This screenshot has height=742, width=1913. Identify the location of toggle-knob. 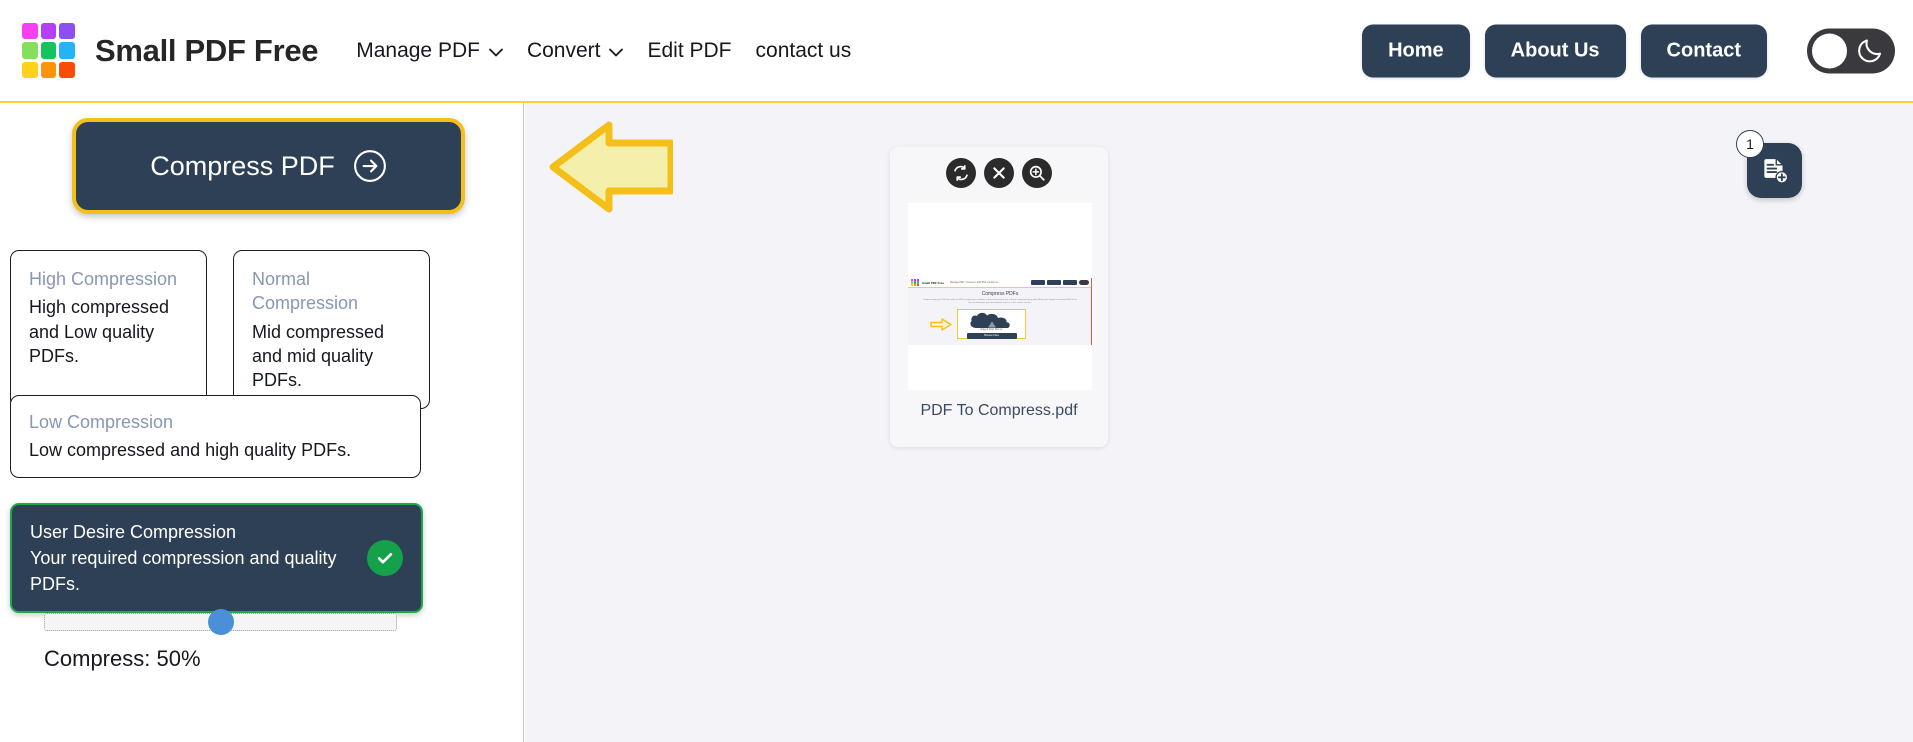
(1829, 50).